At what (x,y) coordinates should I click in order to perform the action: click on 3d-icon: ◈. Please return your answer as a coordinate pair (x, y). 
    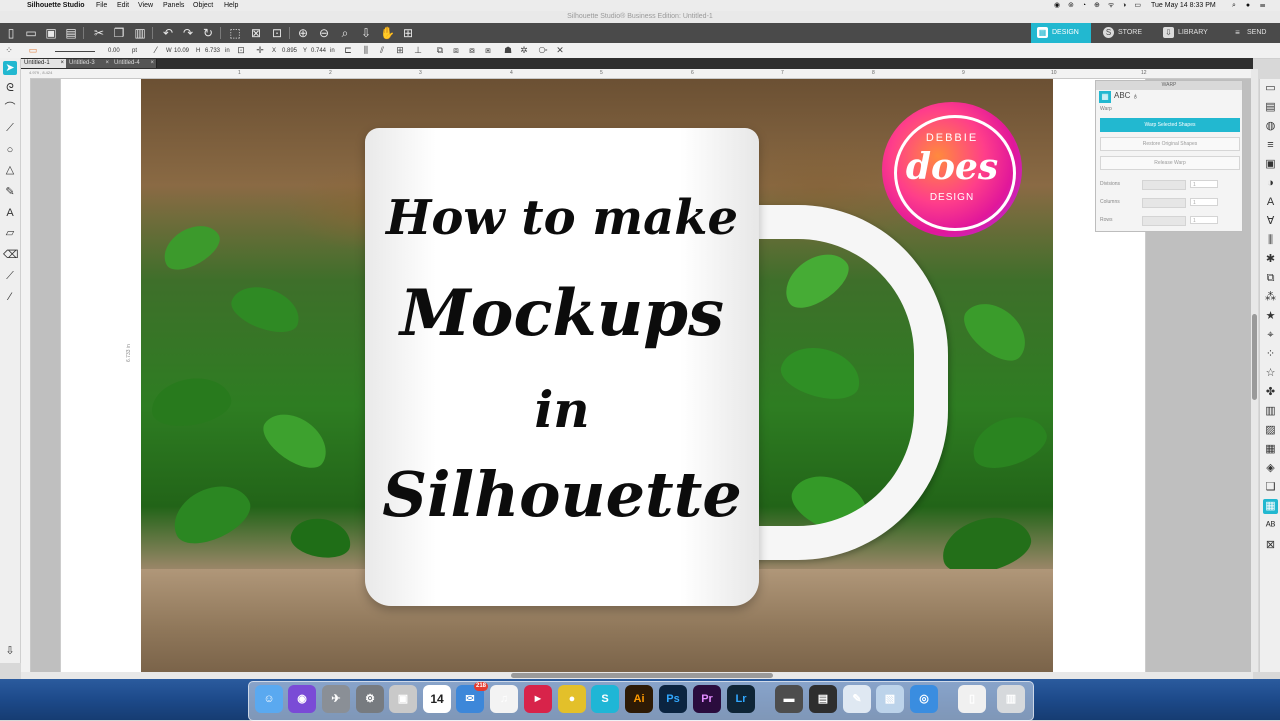
    Looking at the image, I should click on (1270, 468).